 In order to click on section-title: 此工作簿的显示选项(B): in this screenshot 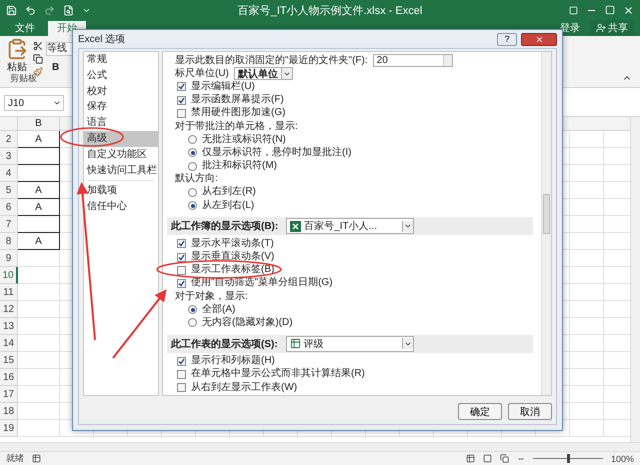, I will do `click(224, 227)`.